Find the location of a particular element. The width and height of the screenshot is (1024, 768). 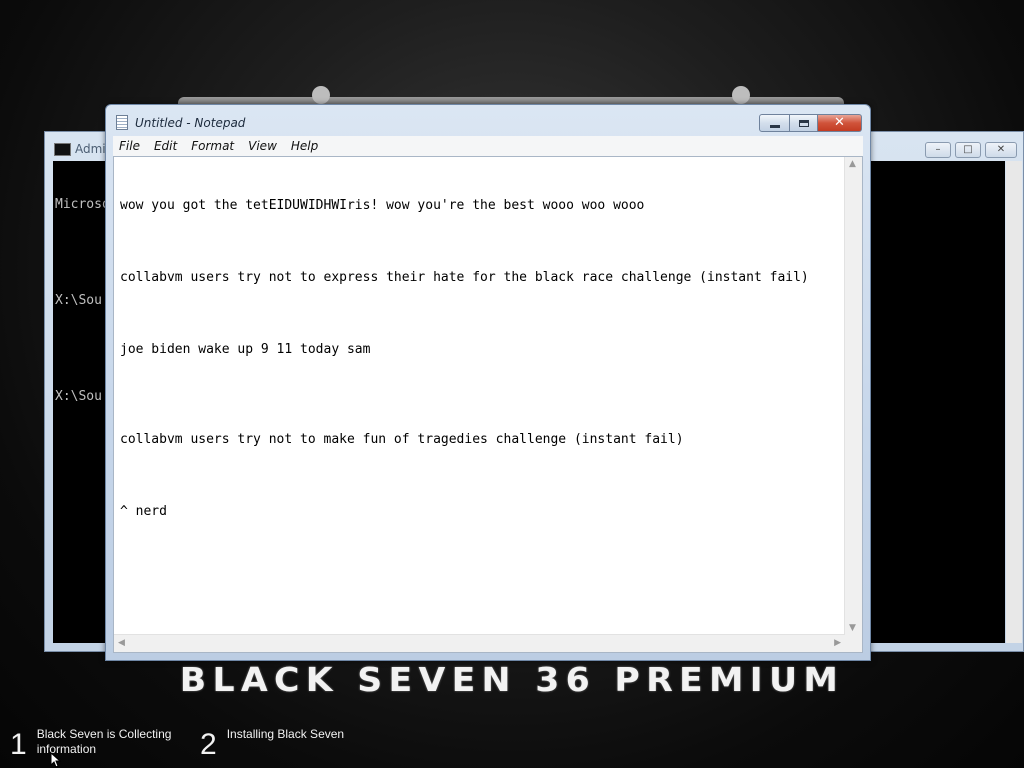

minimize-button is located at coordinates (774, 123).